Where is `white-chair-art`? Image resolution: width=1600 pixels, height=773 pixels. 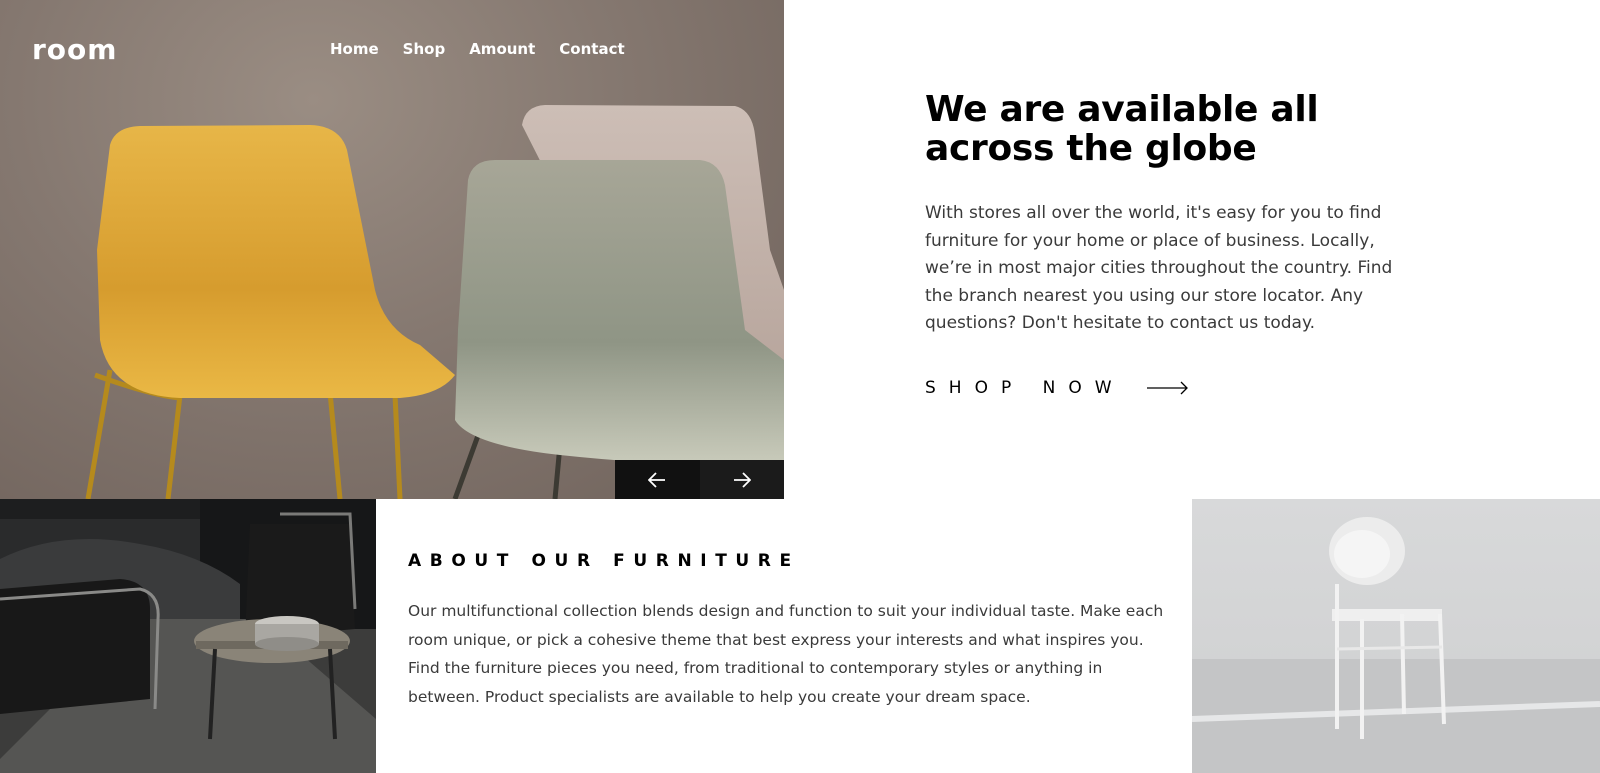
white-chair-art is located at coordinates (1396, 645).